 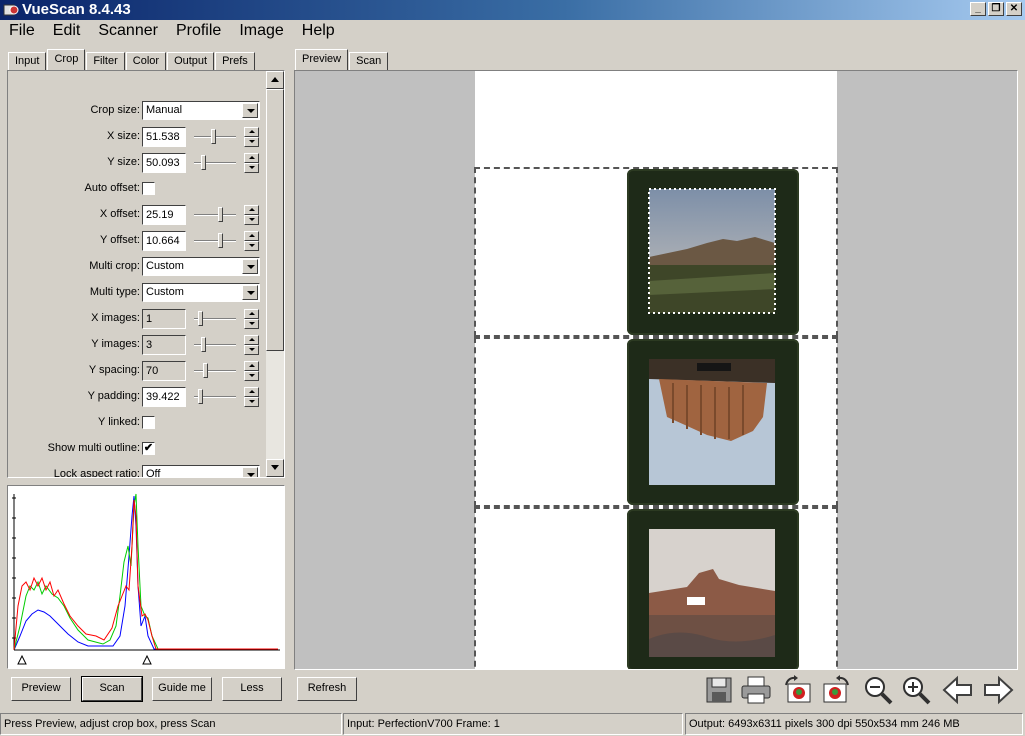 I want to click on tab-crop: Crop, so click(x=66, y=59).